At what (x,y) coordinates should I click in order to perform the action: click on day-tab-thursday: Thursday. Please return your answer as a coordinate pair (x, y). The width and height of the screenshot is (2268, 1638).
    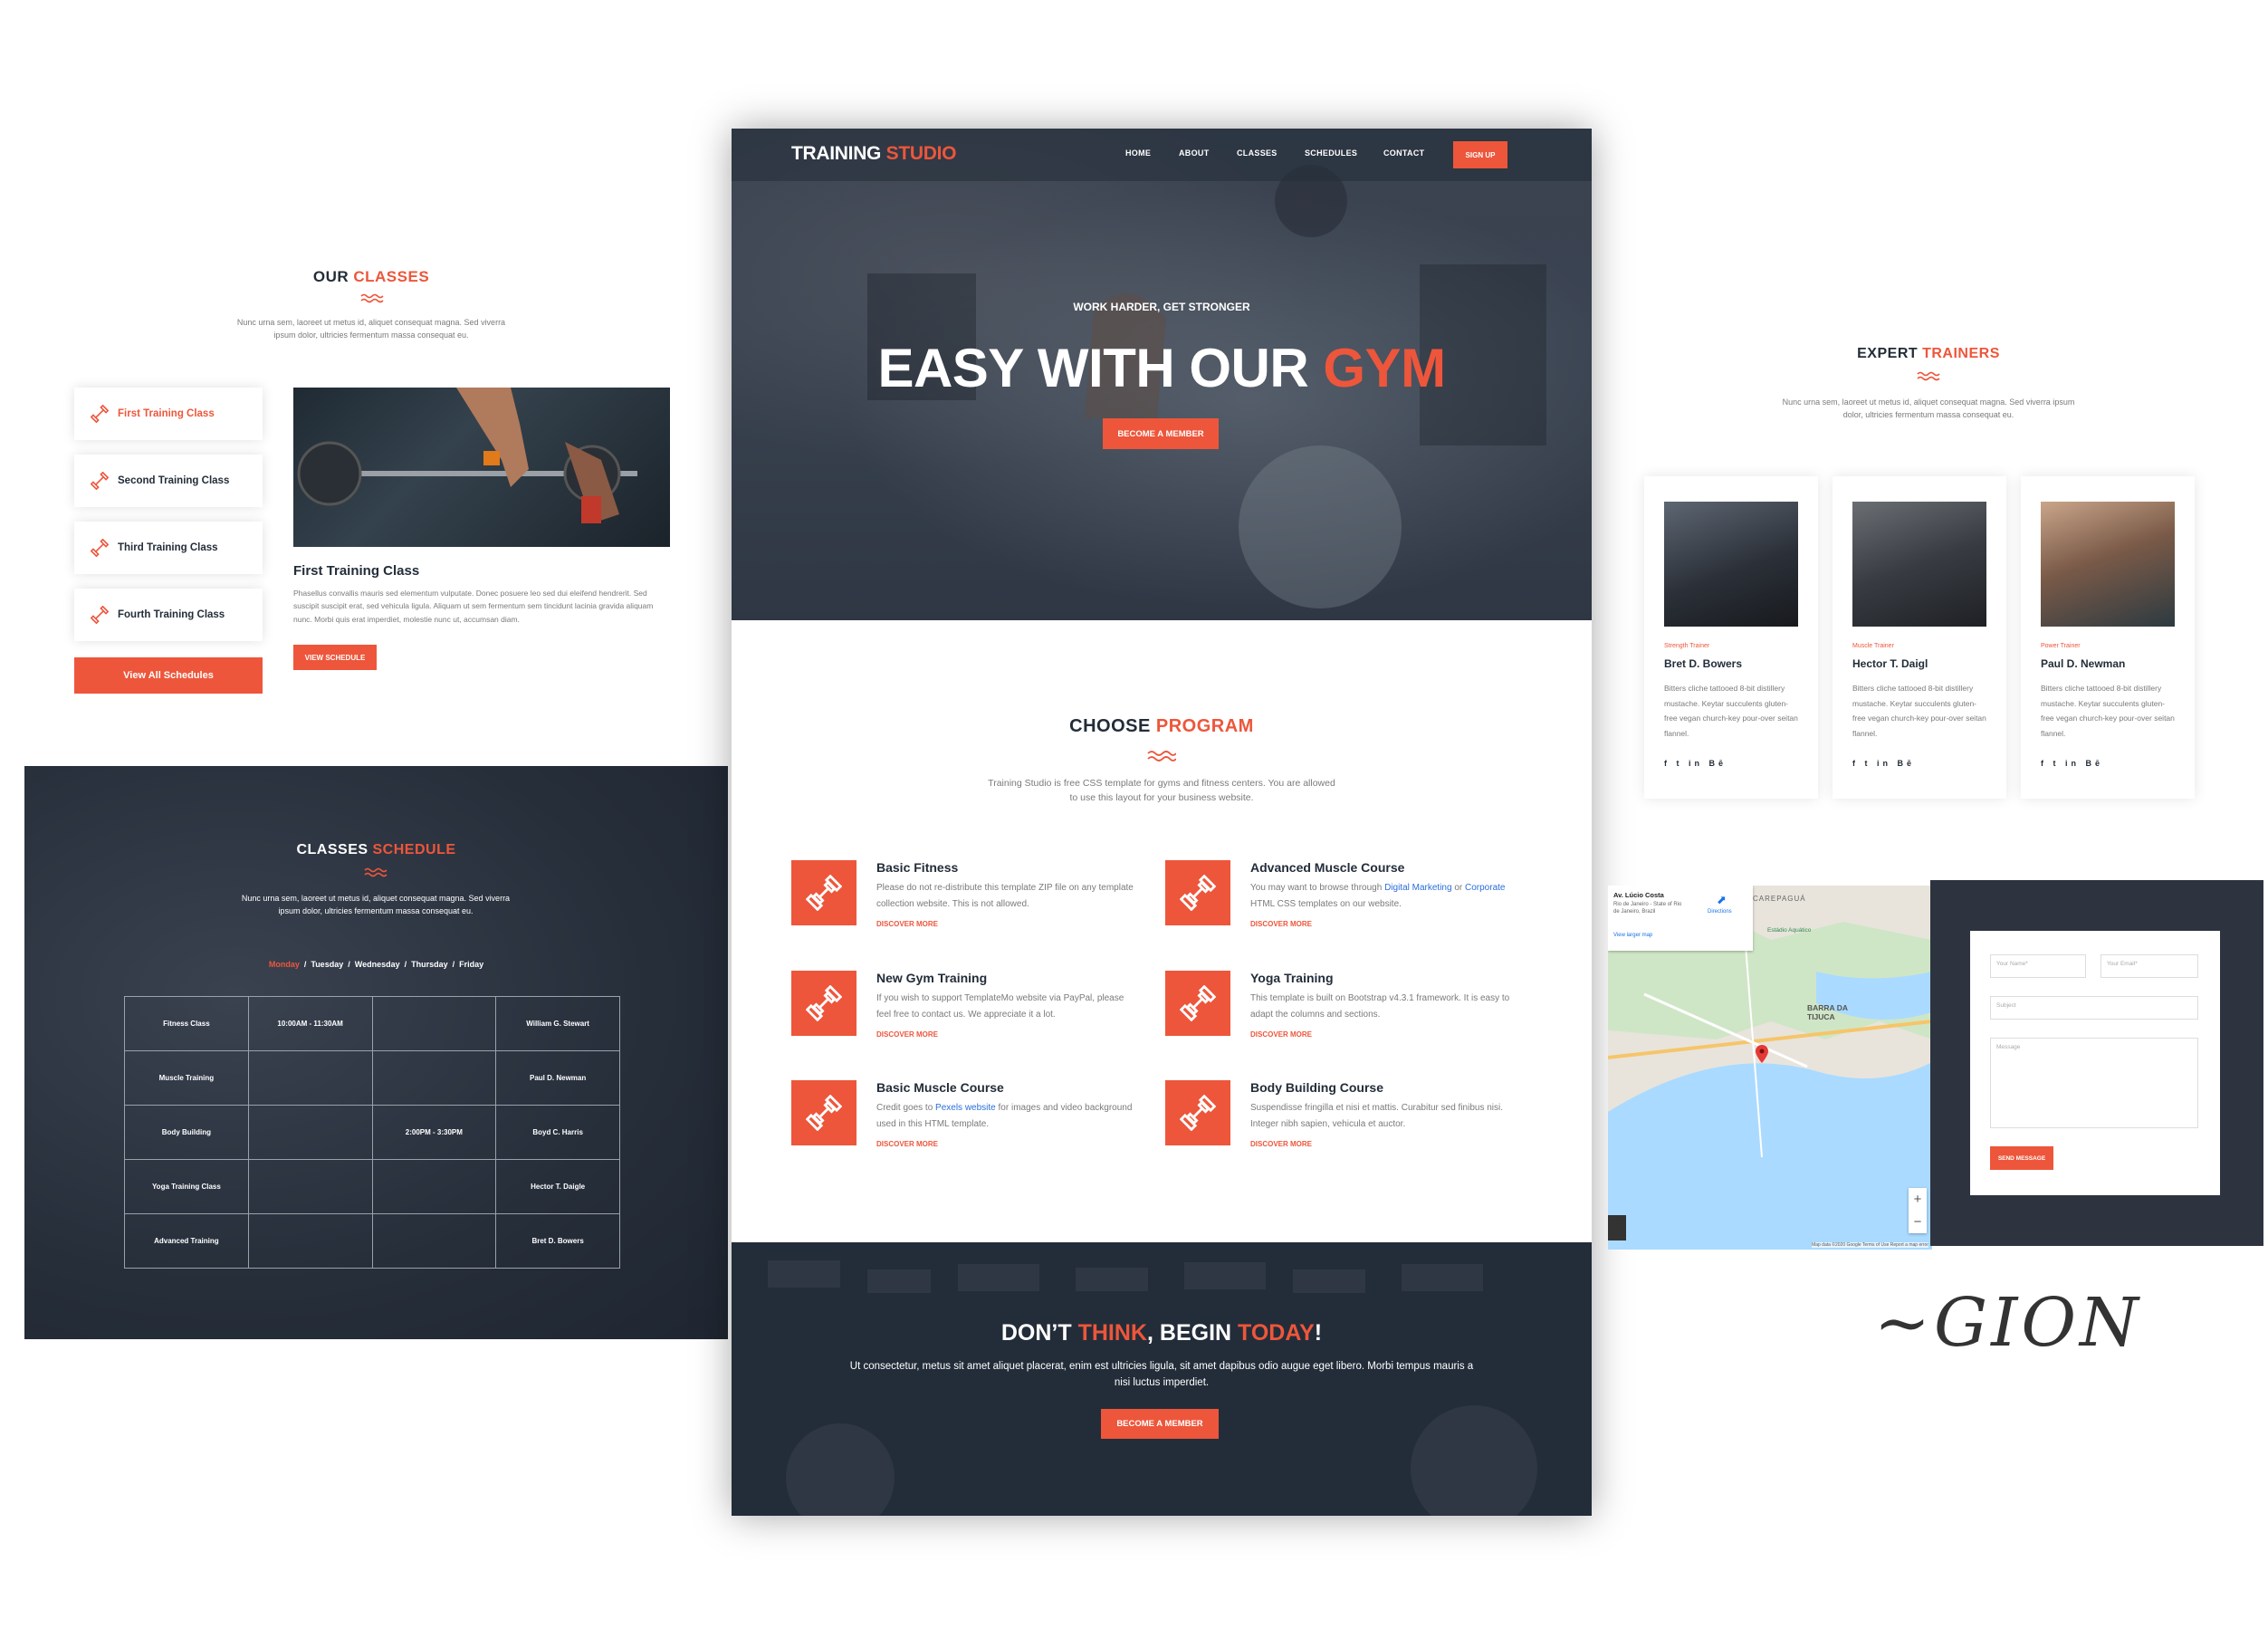
    Looking at the image, I should click on (429, 964).